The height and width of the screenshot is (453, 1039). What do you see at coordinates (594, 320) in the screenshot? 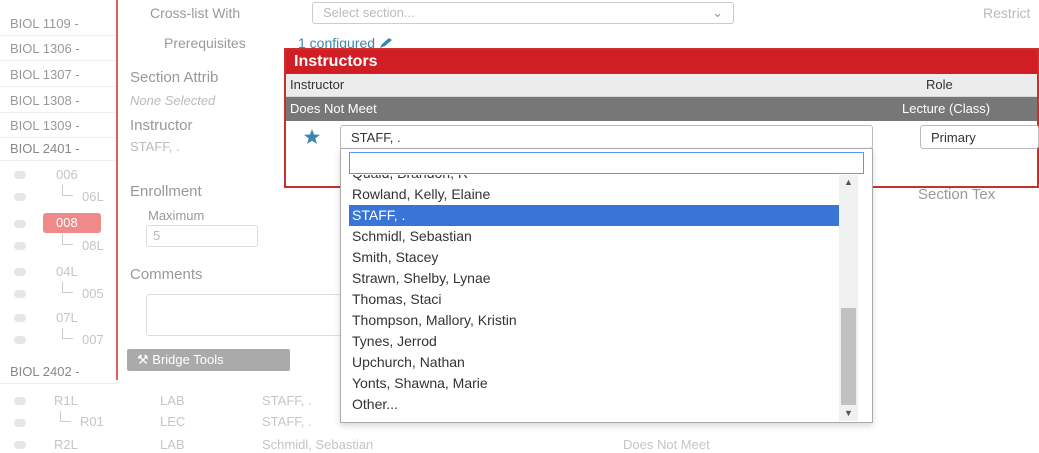
I see `dropdown-option: Thompson, Mallory, Kristin` at bounding box center [594, 320].